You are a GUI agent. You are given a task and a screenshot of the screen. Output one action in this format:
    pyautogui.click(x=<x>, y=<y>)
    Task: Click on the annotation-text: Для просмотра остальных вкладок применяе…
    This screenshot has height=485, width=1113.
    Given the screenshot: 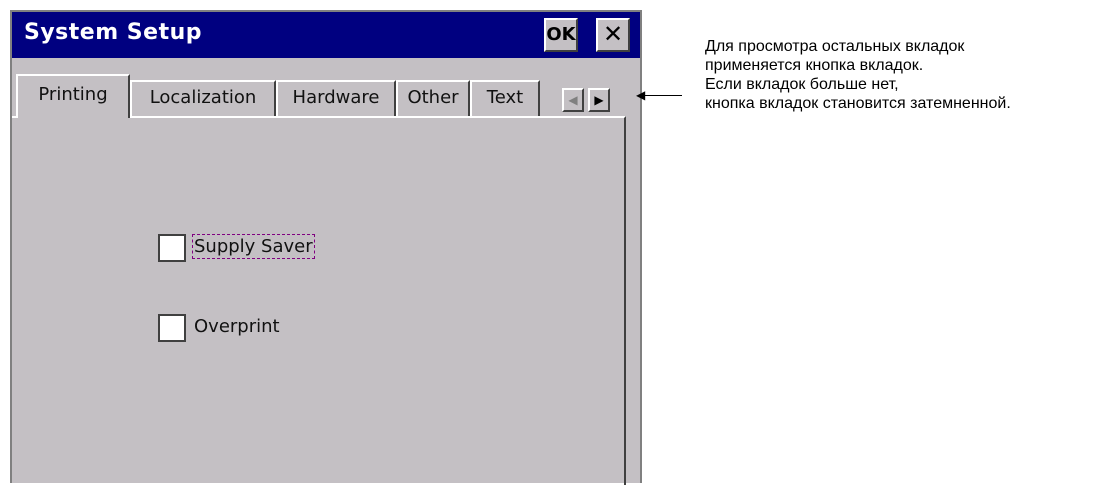 What is the action you would take?
    pyautogui.click(x=858, y=75)
    